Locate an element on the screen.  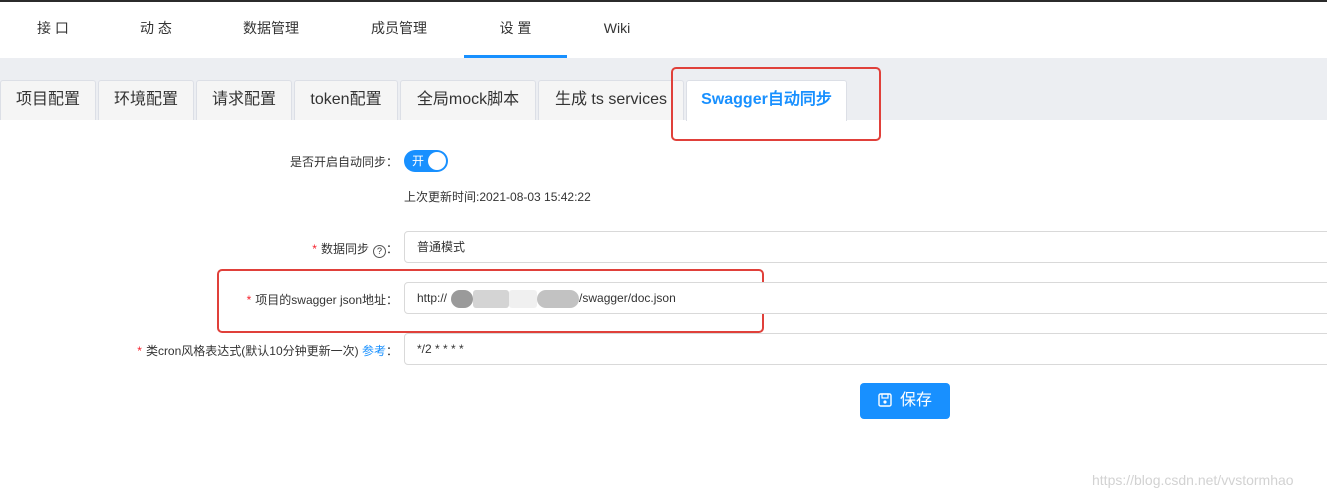
swagger-url-prefix: http:// is located at coordinates (432, 298).